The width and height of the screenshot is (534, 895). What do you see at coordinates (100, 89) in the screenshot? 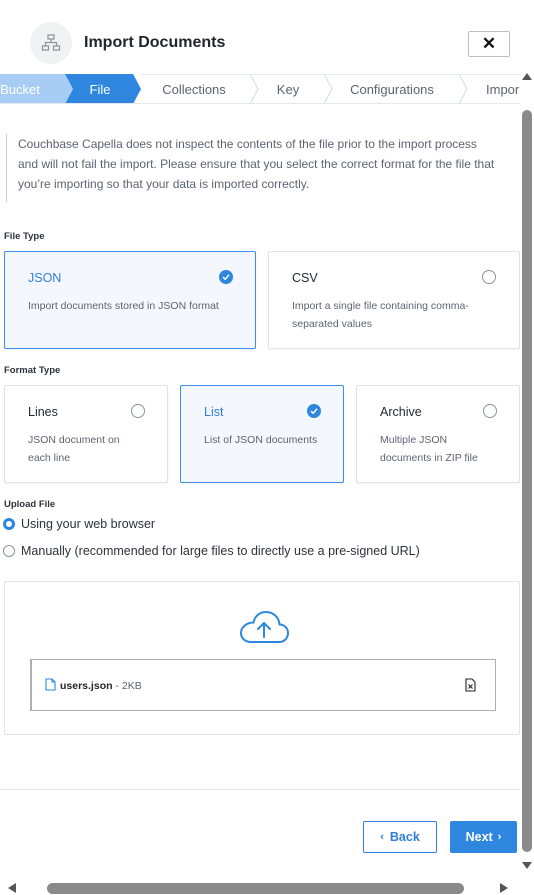
I see `step-file: File` at bounding box center [100, 89].